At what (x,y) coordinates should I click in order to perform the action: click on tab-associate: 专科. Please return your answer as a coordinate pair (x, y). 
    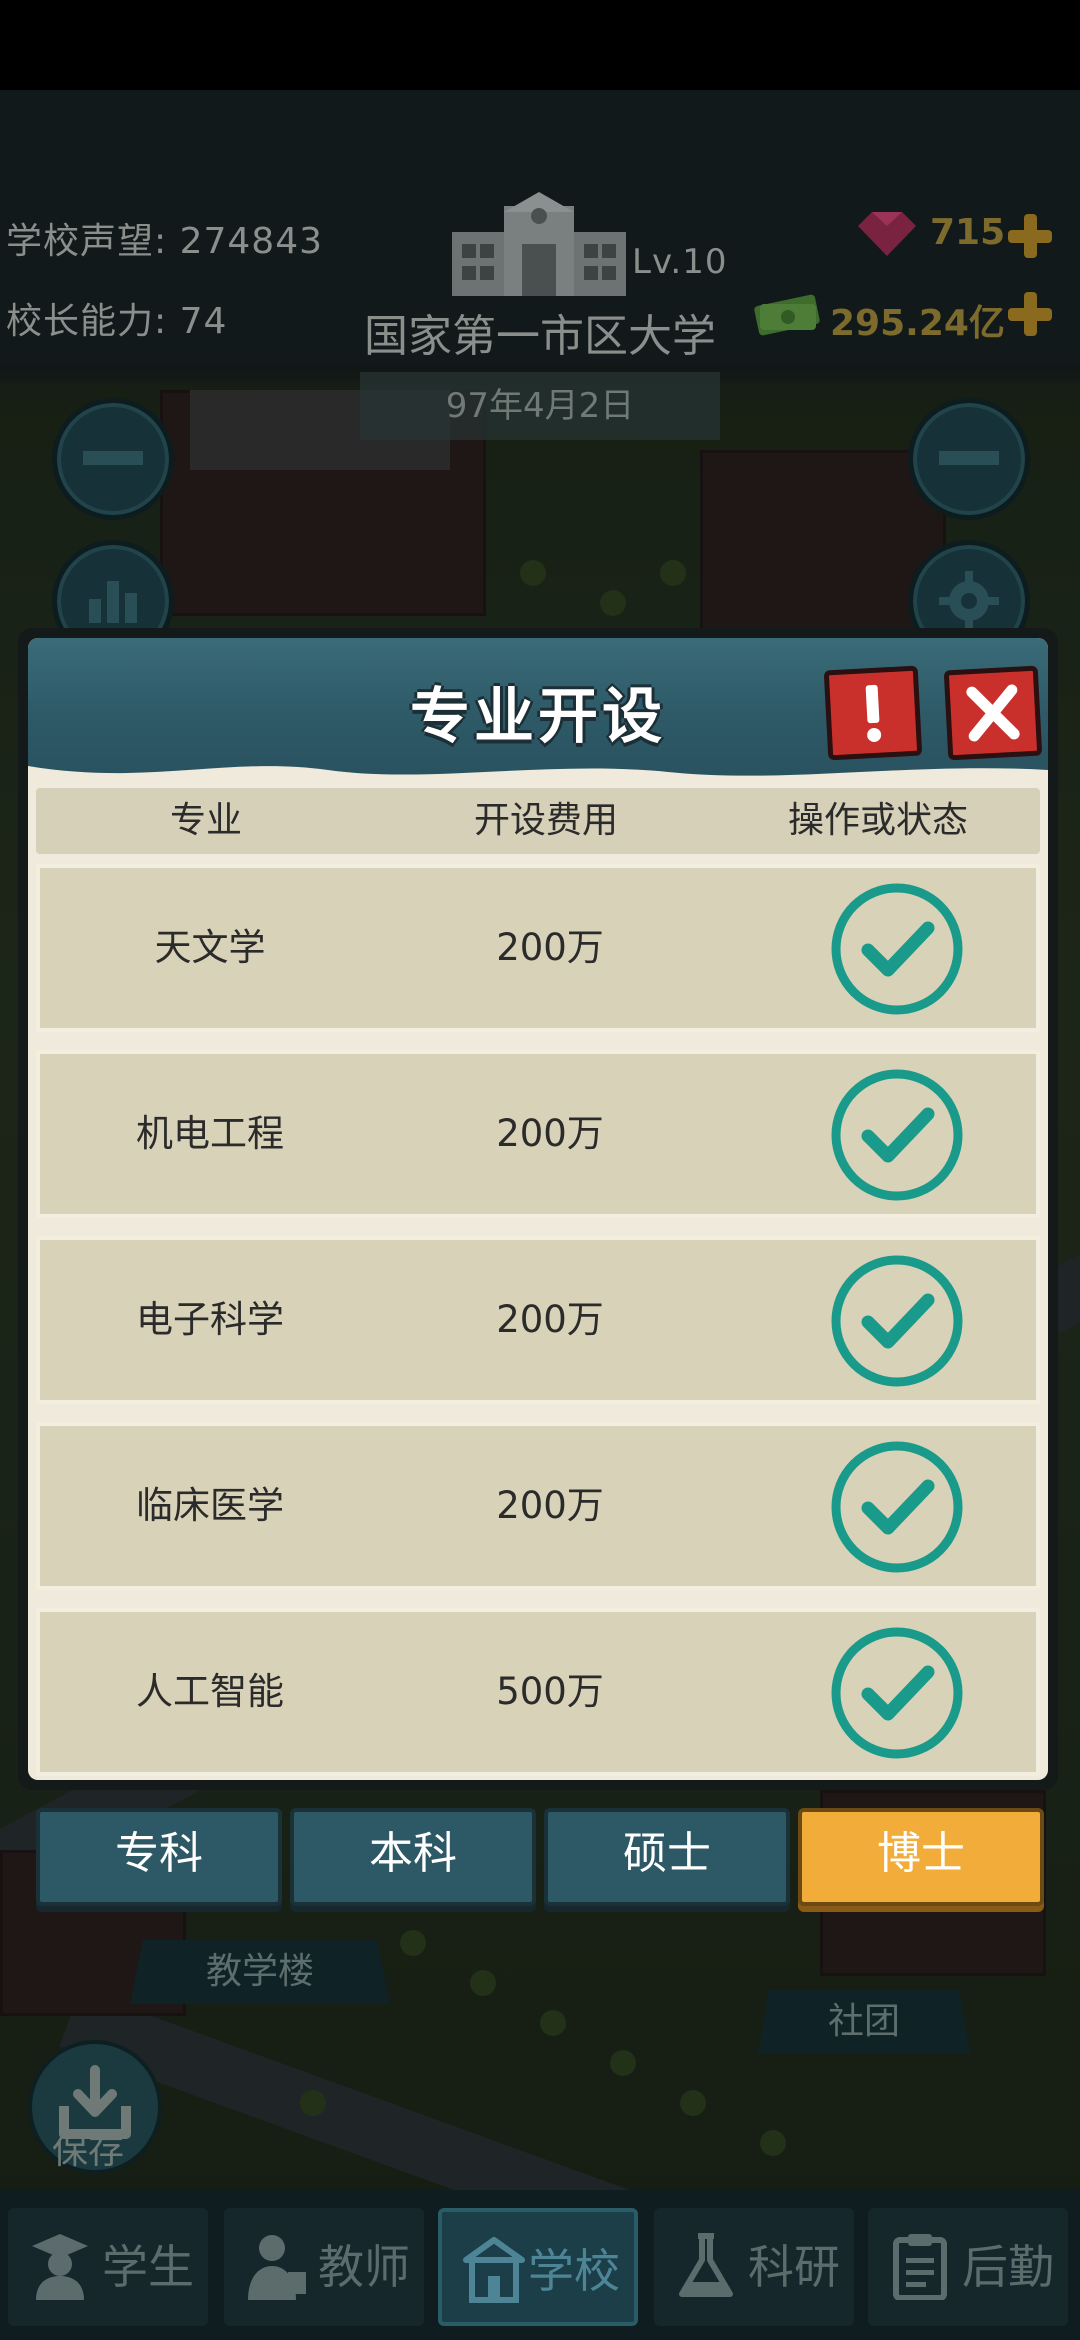
    Looking at the image, I should click on (159, 1857).